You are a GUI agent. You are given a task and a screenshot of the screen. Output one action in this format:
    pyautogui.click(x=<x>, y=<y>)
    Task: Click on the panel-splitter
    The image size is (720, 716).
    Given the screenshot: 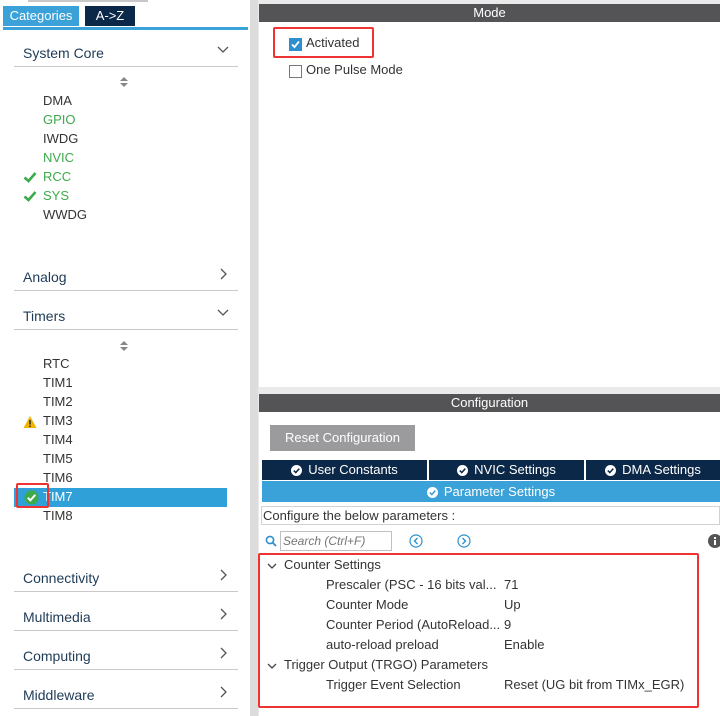 What is the action you would take?
    pyautogui.click(x=254, y=358)
    